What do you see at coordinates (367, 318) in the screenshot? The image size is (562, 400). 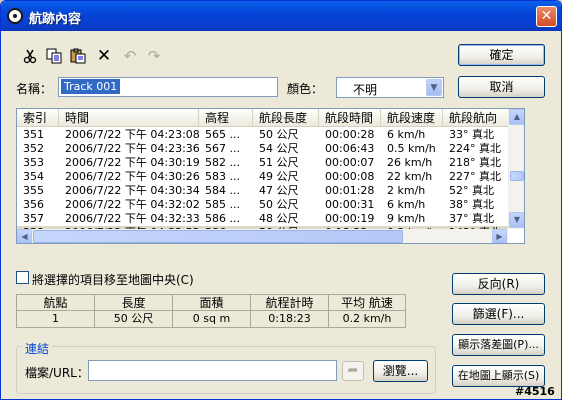 I see `stats-value: 0.2 km/h` at bounding box center [367, 318].